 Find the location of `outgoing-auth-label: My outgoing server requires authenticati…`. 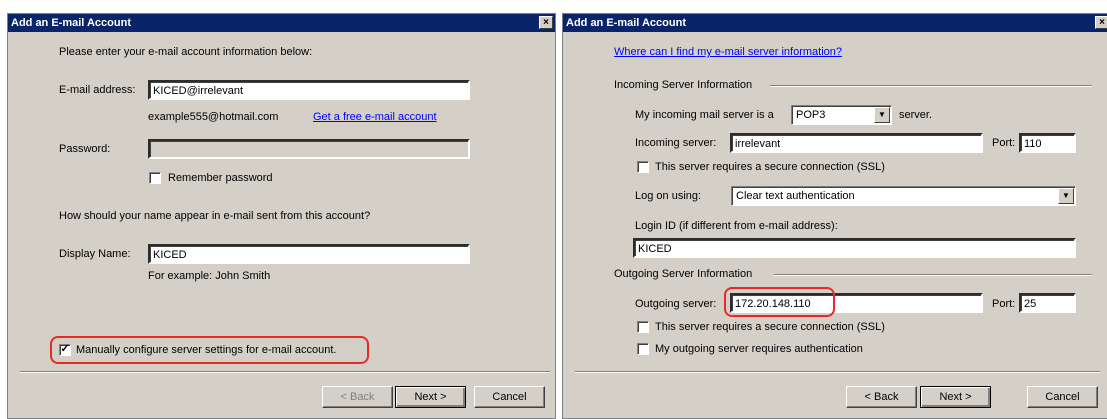

outgoing-auth-label: My outgoing server requires authenticati… is located at coordinates (759, 349).